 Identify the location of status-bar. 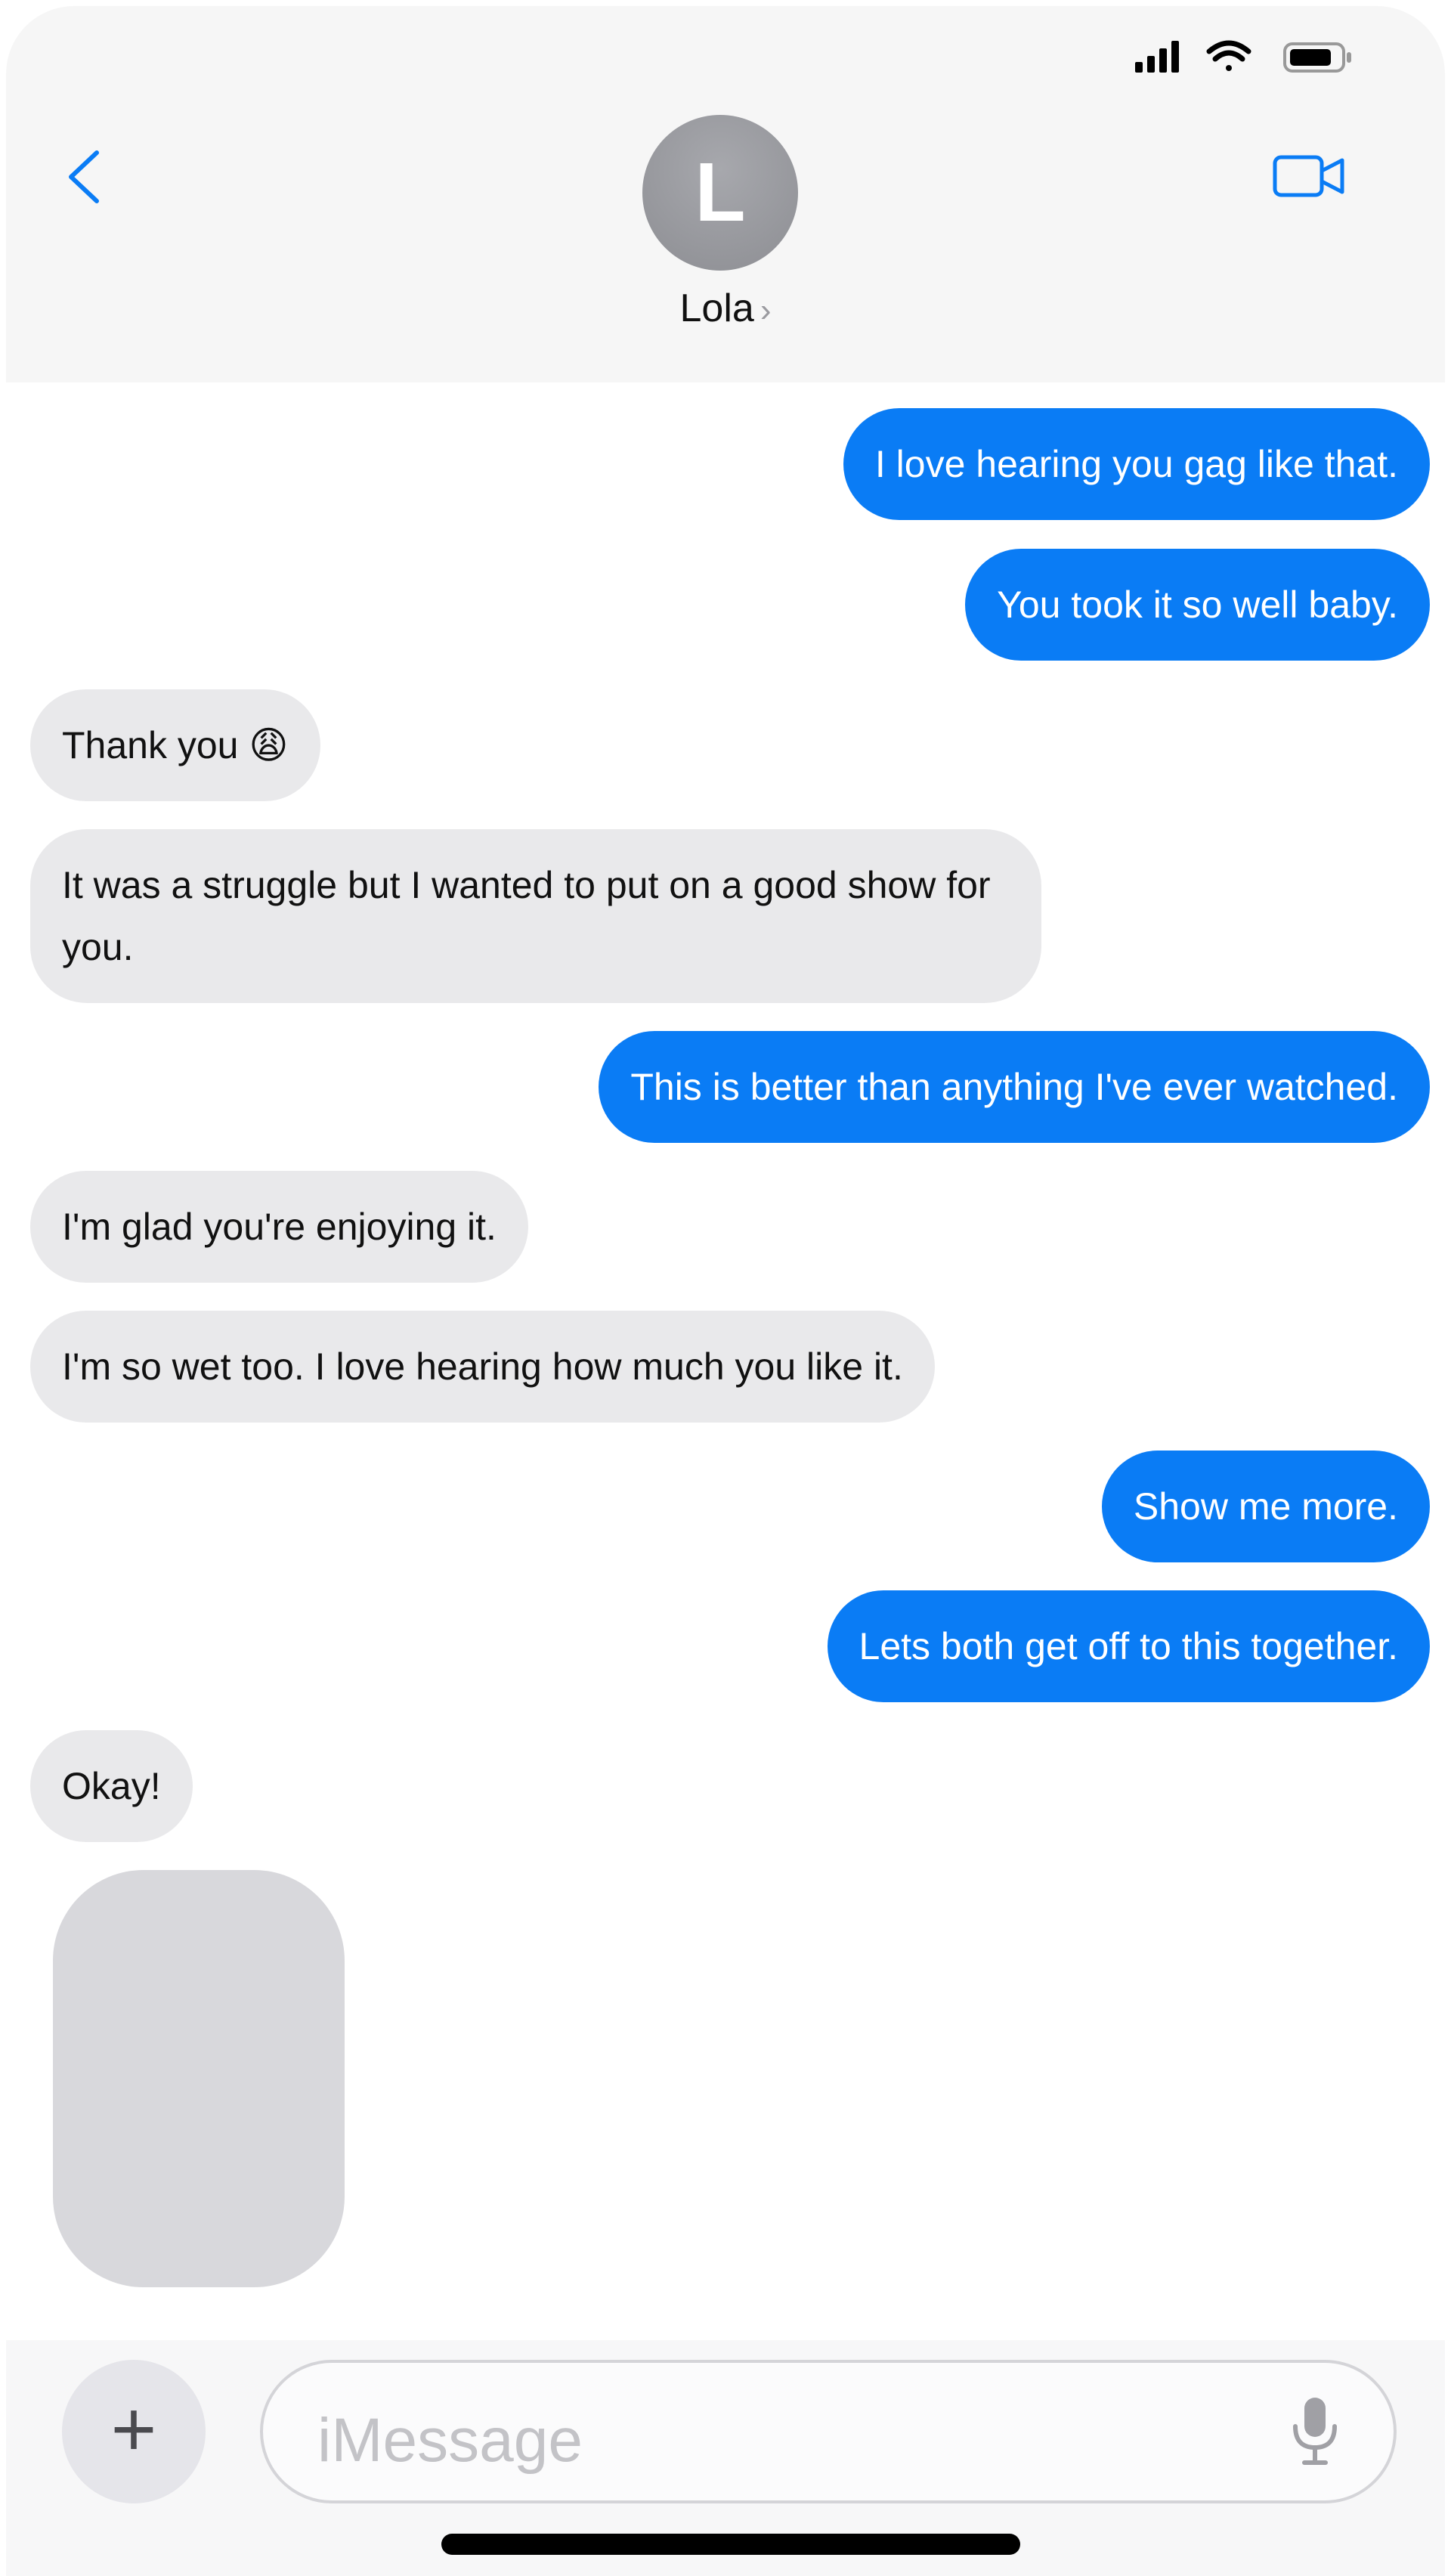
(1243, 56).